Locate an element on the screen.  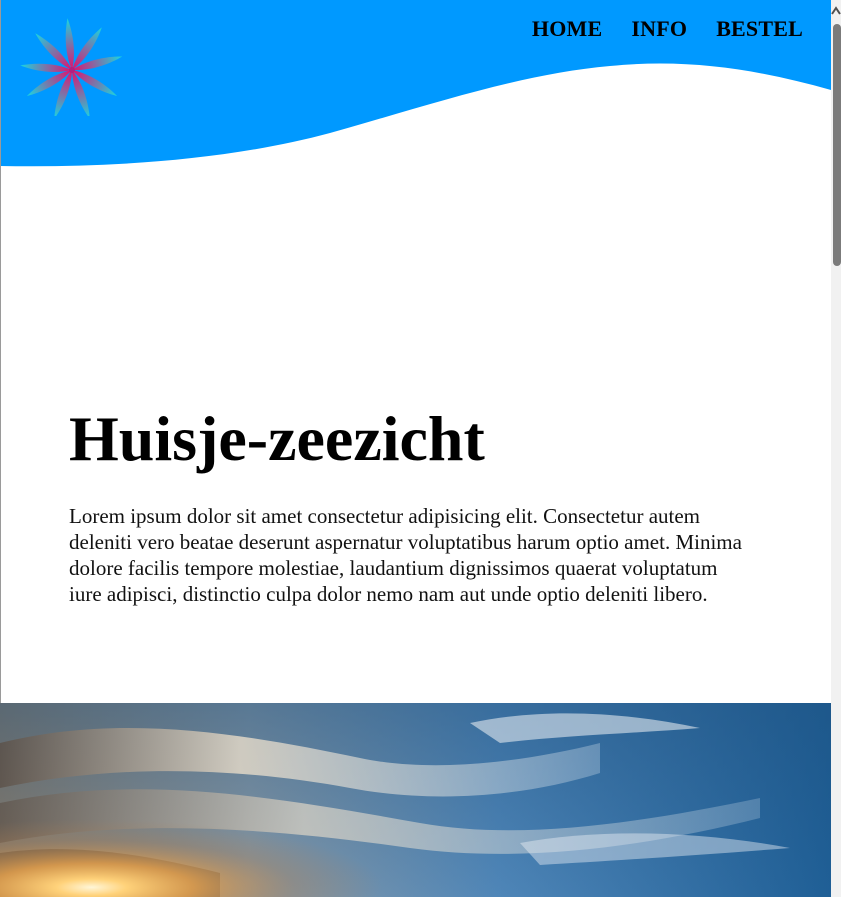
nav-info-link: INFO is located at coordinates (659, 29).